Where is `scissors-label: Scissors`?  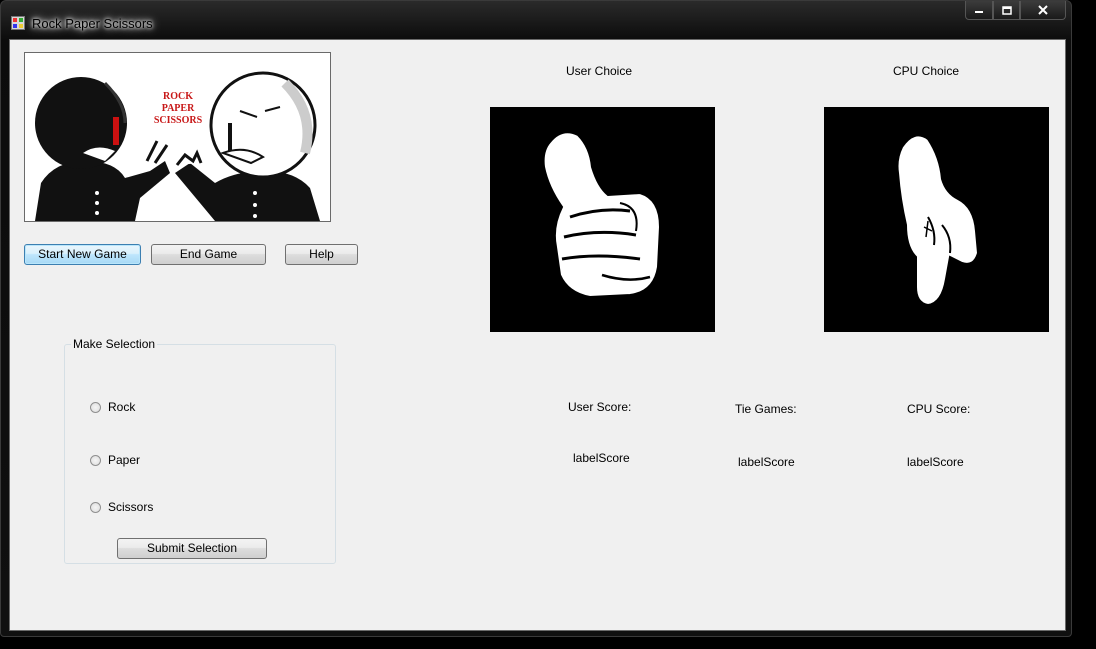 scissors-label: Scissors is located at coordinates (130, 507).